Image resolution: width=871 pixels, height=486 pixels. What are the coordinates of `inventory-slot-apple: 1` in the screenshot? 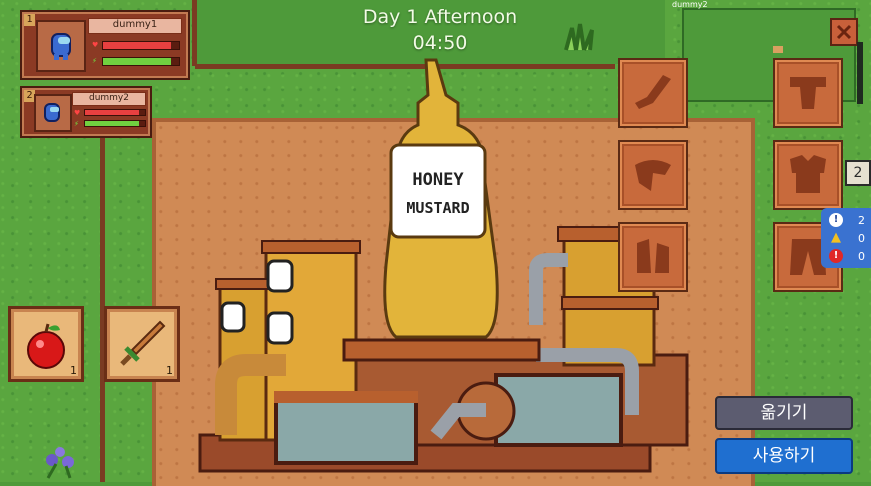 It's located at (46, 344).